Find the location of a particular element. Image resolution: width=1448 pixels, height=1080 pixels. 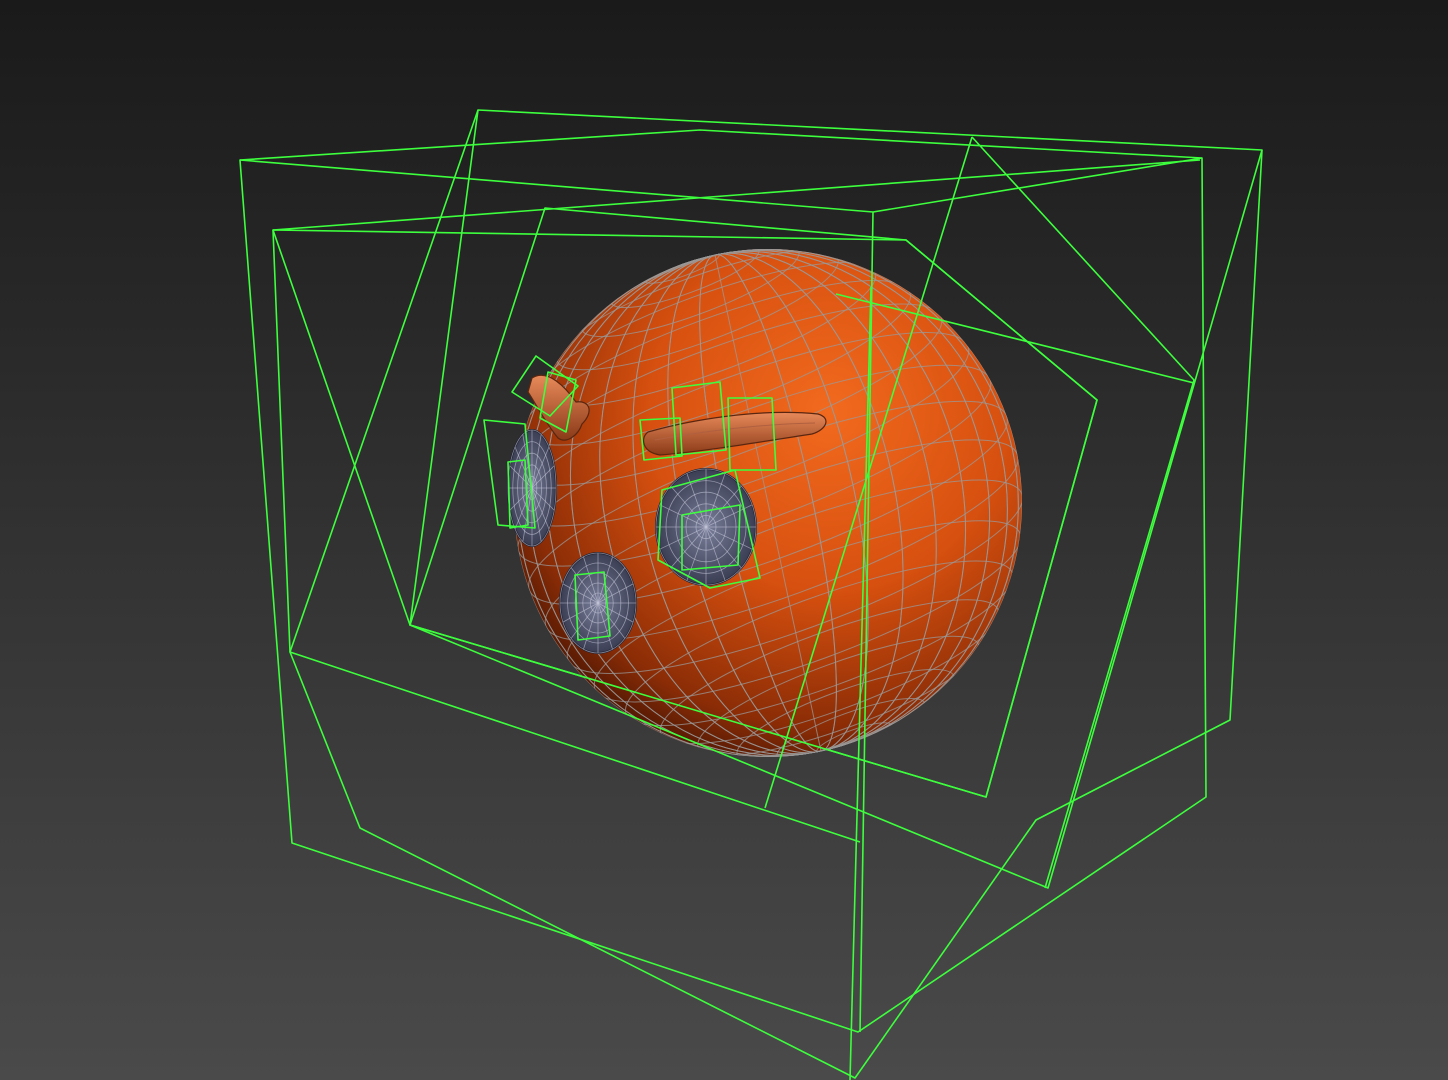

socket-wireframe is located at coordinates (532, 488).